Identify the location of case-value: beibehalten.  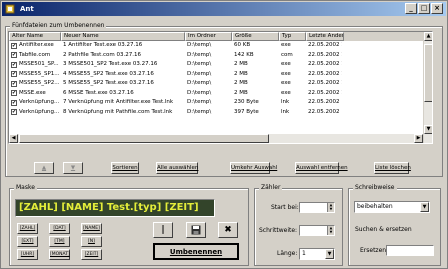
(375, 206).